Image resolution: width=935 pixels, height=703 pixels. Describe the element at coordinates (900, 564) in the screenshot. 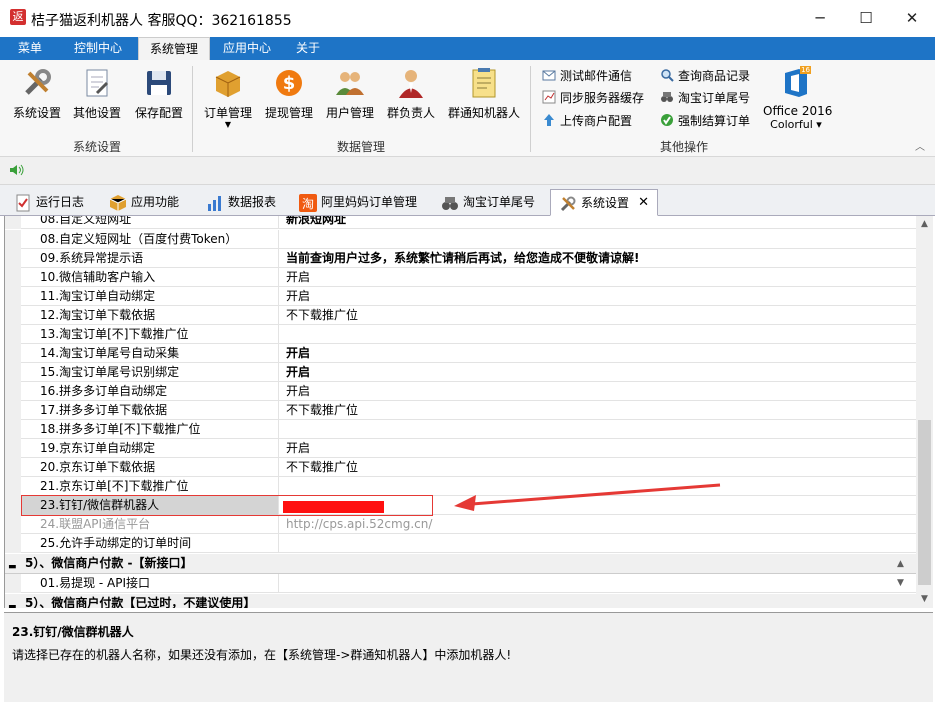

I see `category-scroll-arrow-icon: ▲` at that location.